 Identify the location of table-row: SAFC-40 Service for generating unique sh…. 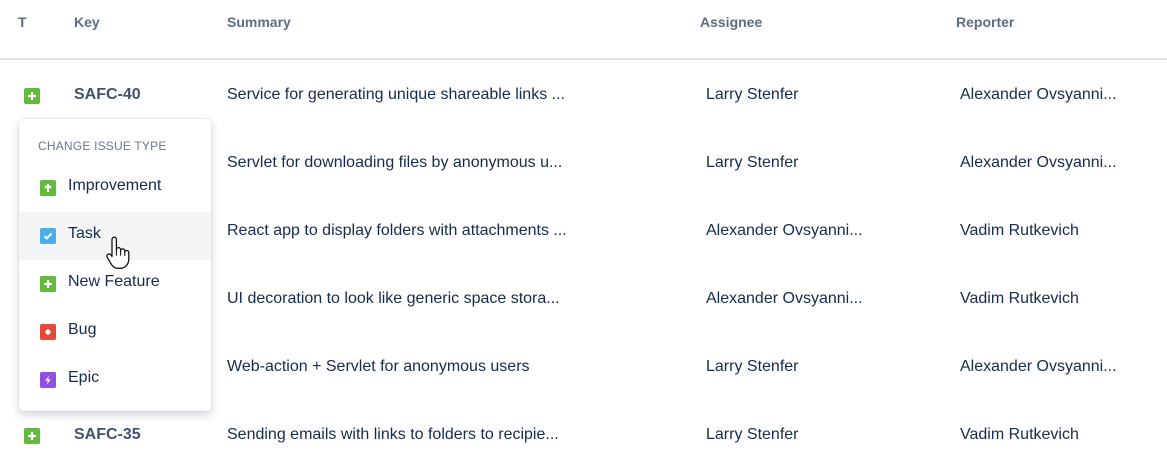
(583, 96).